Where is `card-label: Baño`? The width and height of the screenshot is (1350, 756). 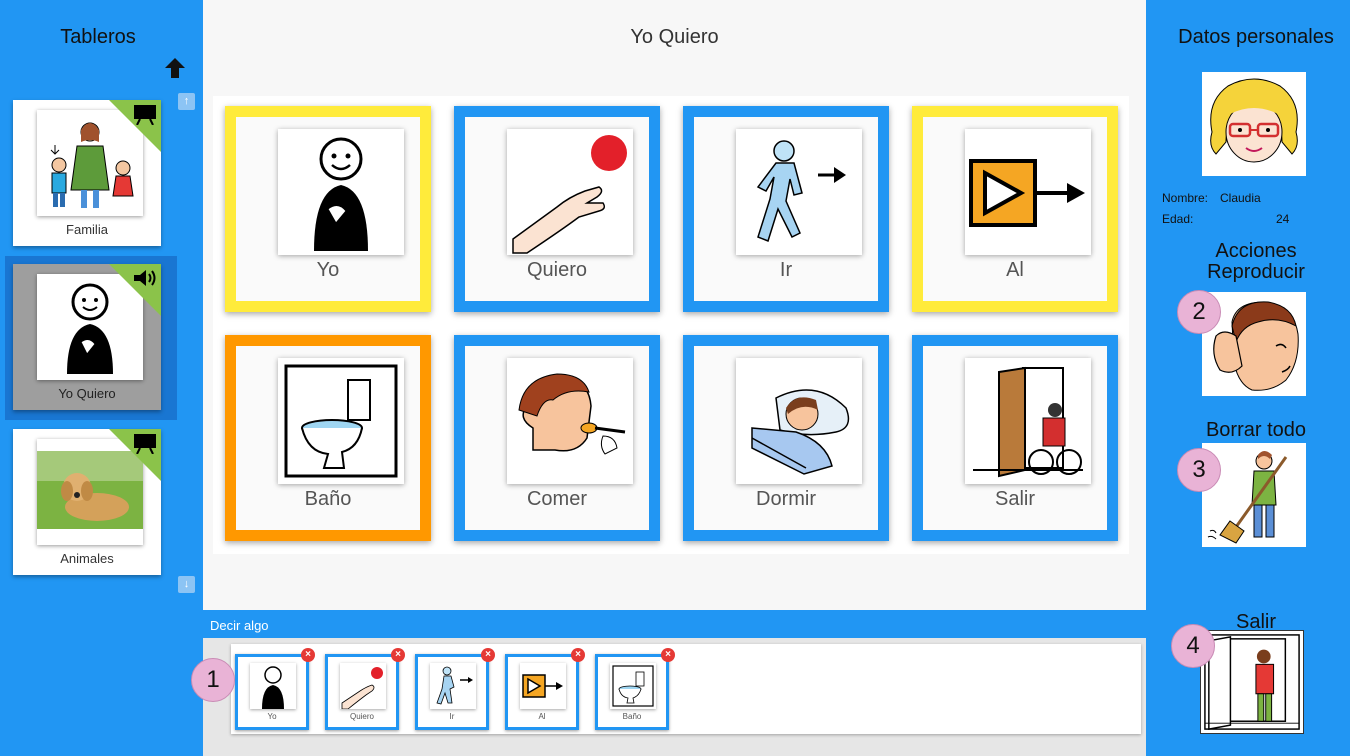
card-label: Baño is located at coordinates (328, 499).